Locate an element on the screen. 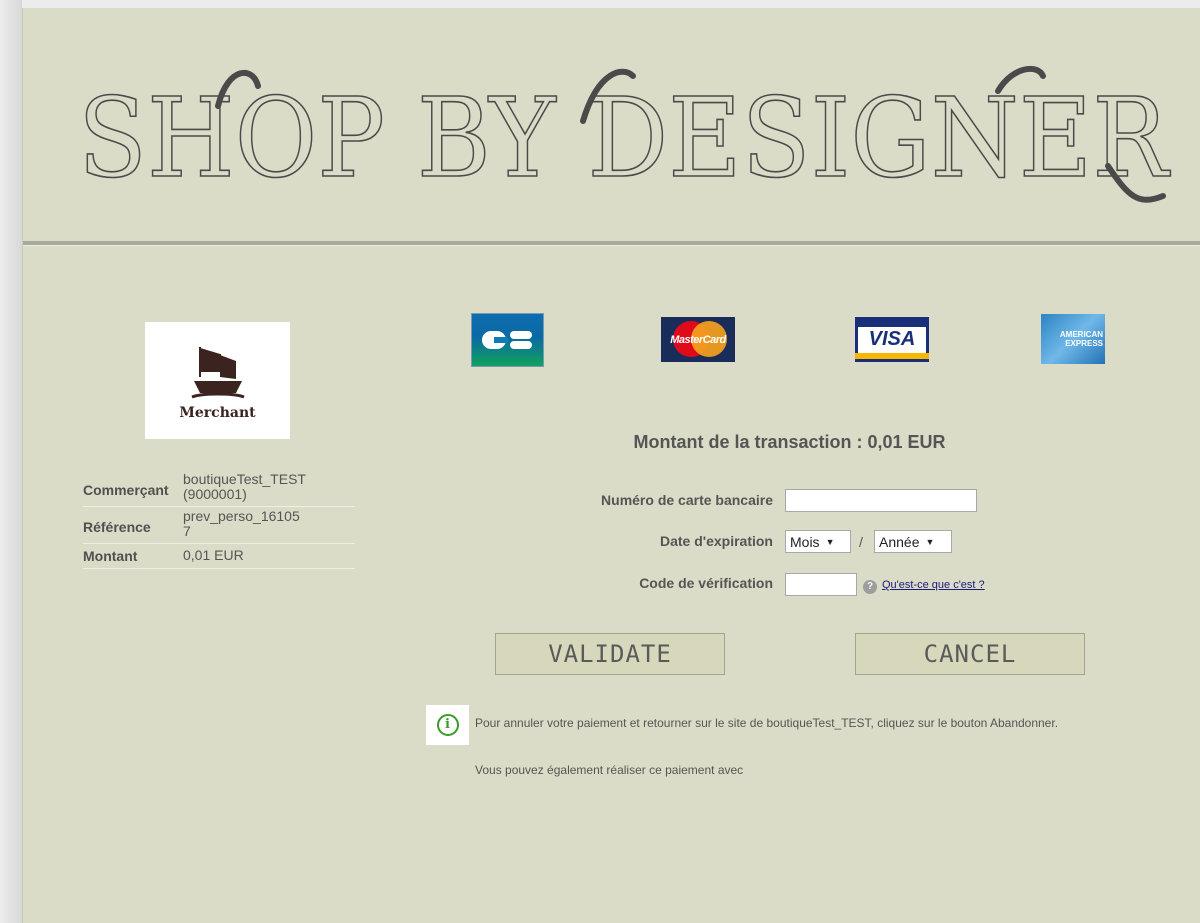 The height and width of the screenshot is (923, 1200). info-row-merchant: Commerçant boutiqueTest_TEST (9000001) is located at coordinates (219, 488).